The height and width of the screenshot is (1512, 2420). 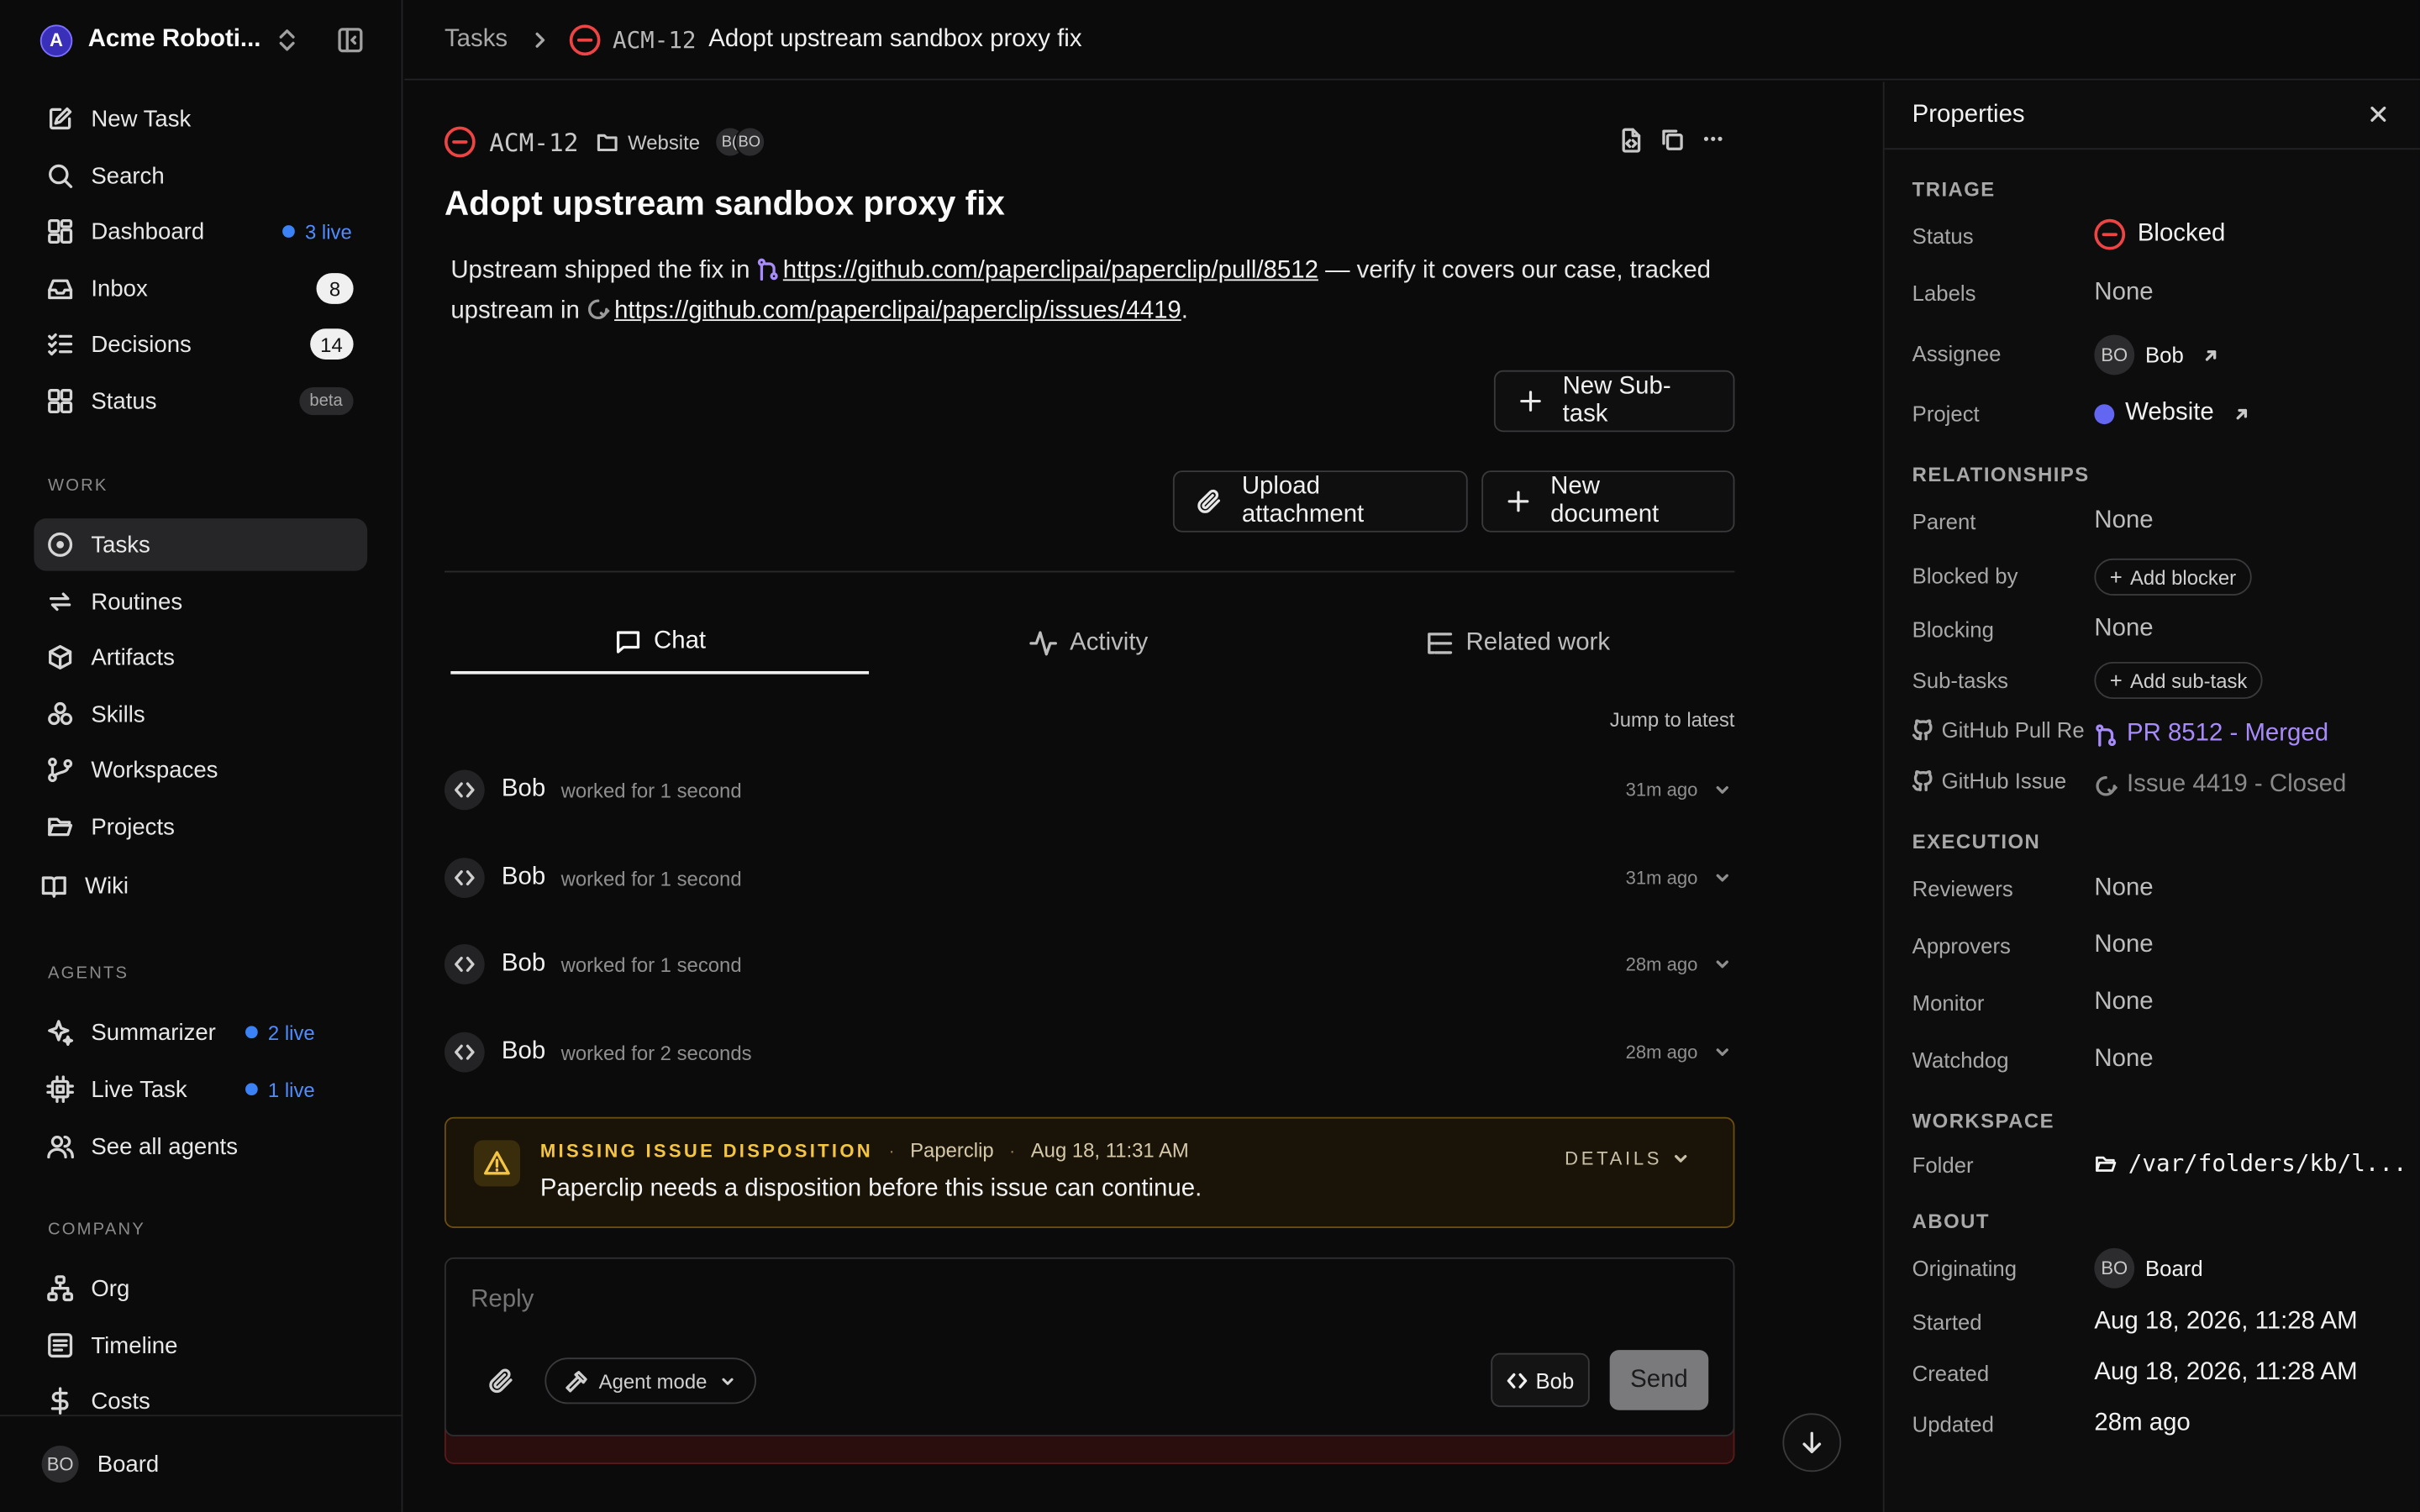 I want to click on nav-agent-summarizer: Summarizer 2 live, so click(x=200, y=1032).